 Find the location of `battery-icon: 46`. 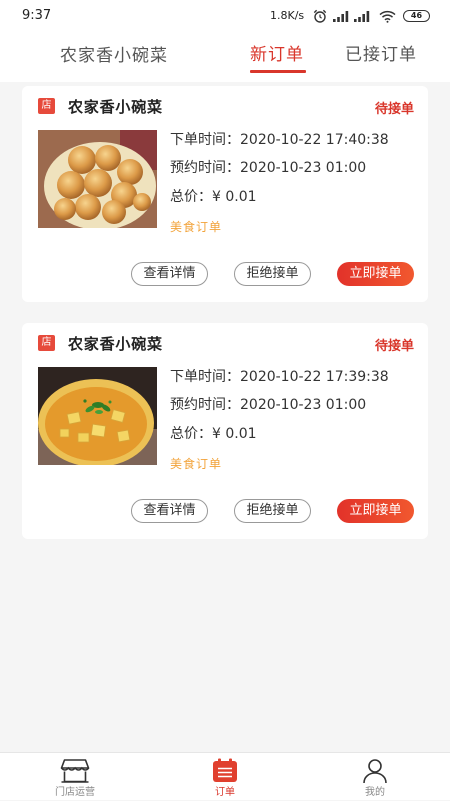

battery-icon: 46 is located at coordinates (416, 16).